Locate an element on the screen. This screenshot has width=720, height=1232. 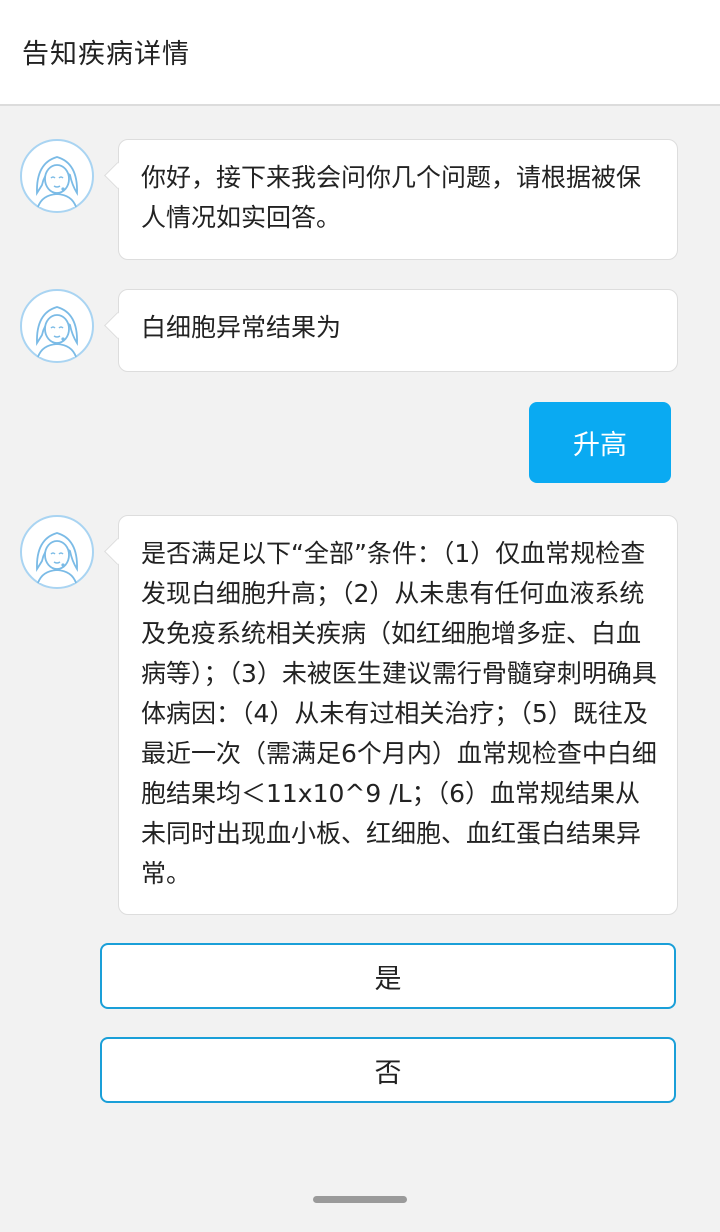
option-no-button: 否 is located at coordinates (388, 1070).